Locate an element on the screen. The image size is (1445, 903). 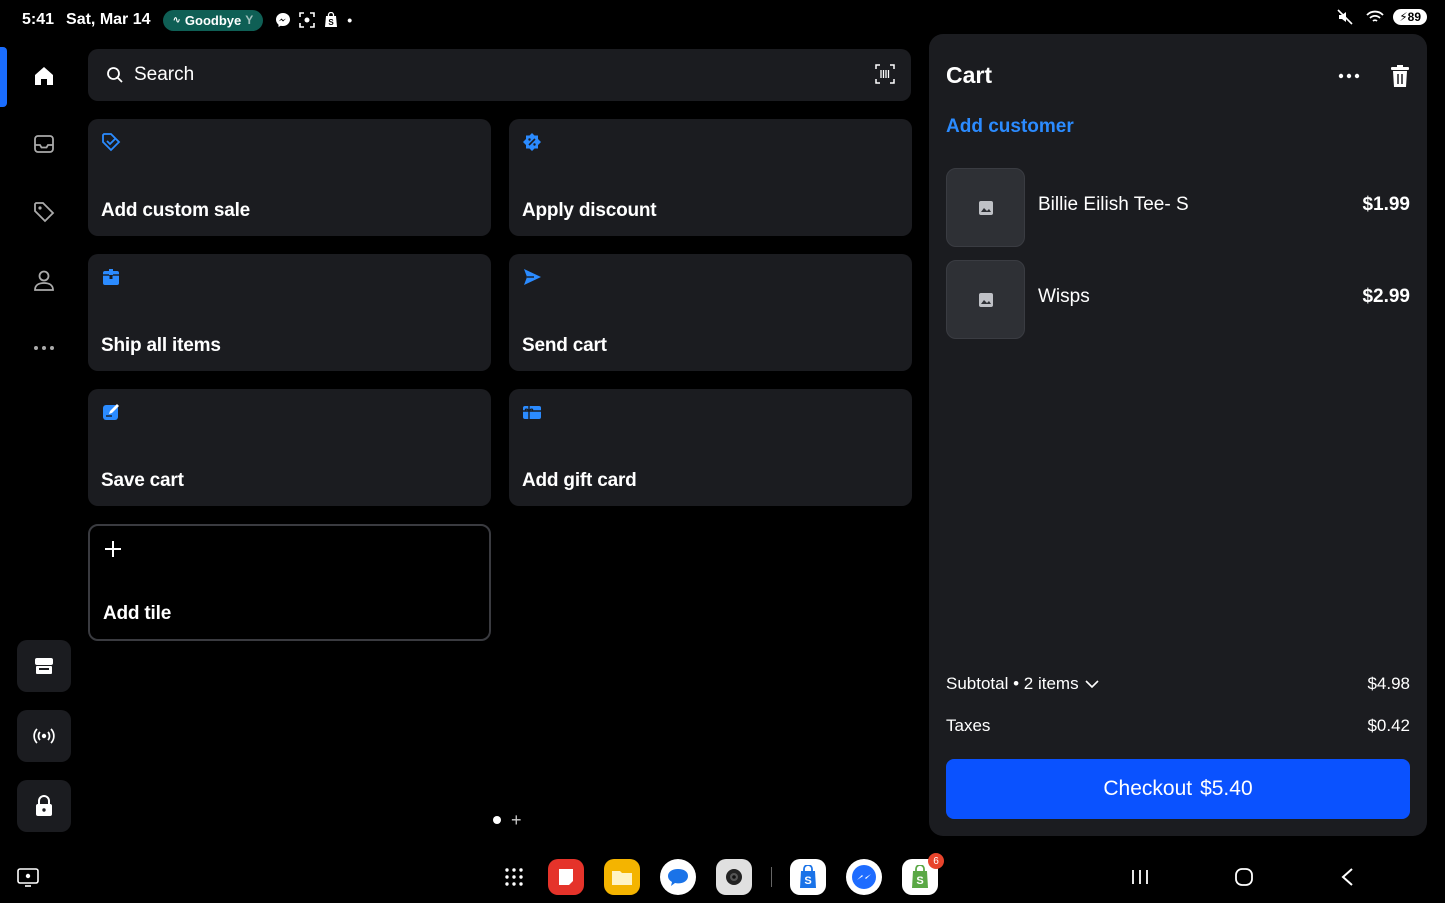
tile-label: Ship all items is located at coordinates (161, 345).